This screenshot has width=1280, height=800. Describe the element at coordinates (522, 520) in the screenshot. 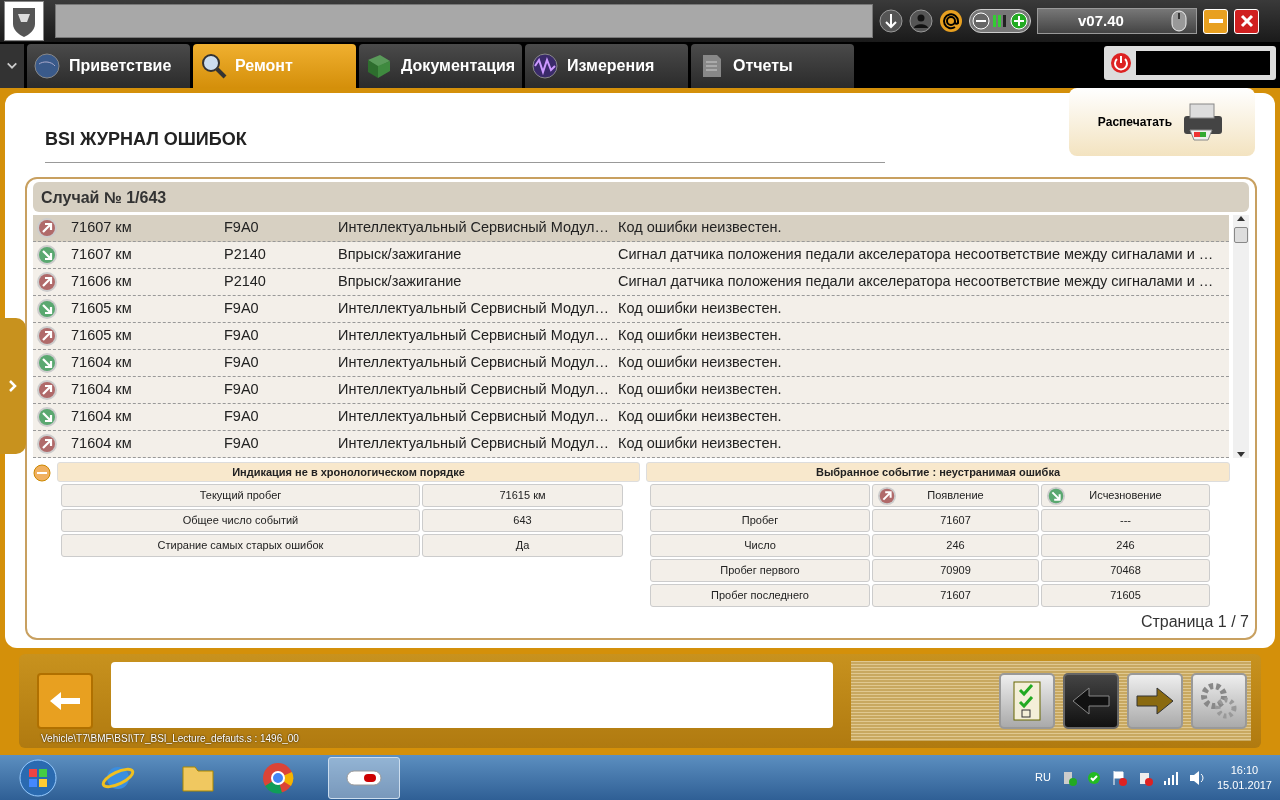

I see `value-cell: 643` at that location.